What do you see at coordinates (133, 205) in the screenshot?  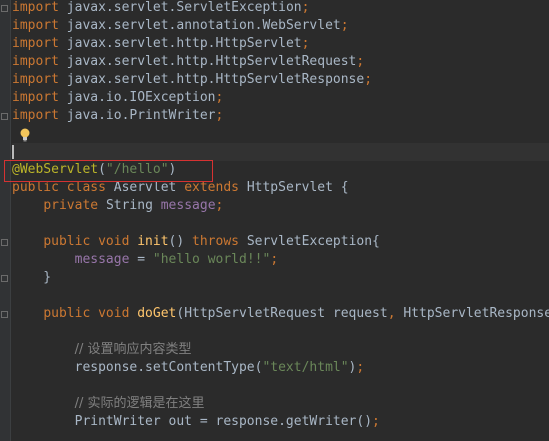 I see `code-token: String` at bounding box center [133, 205].